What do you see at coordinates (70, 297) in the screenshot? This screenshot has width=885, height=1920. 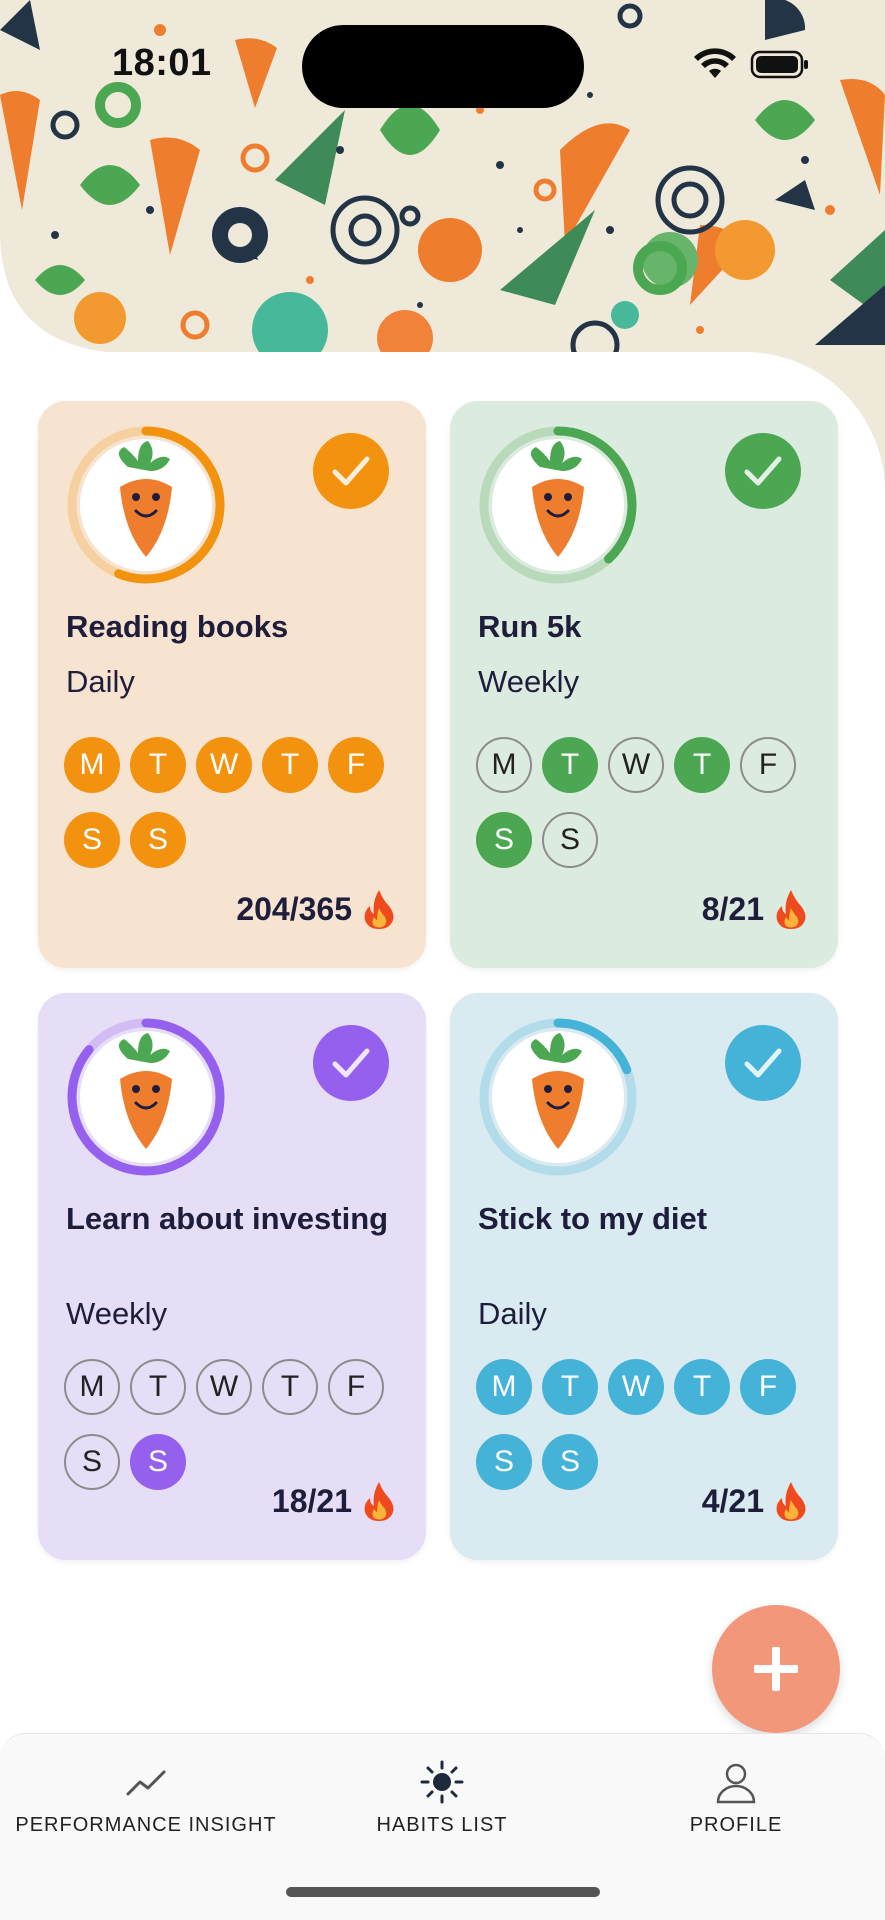 I see `sheet-curve` at bounding box center [70, 297].